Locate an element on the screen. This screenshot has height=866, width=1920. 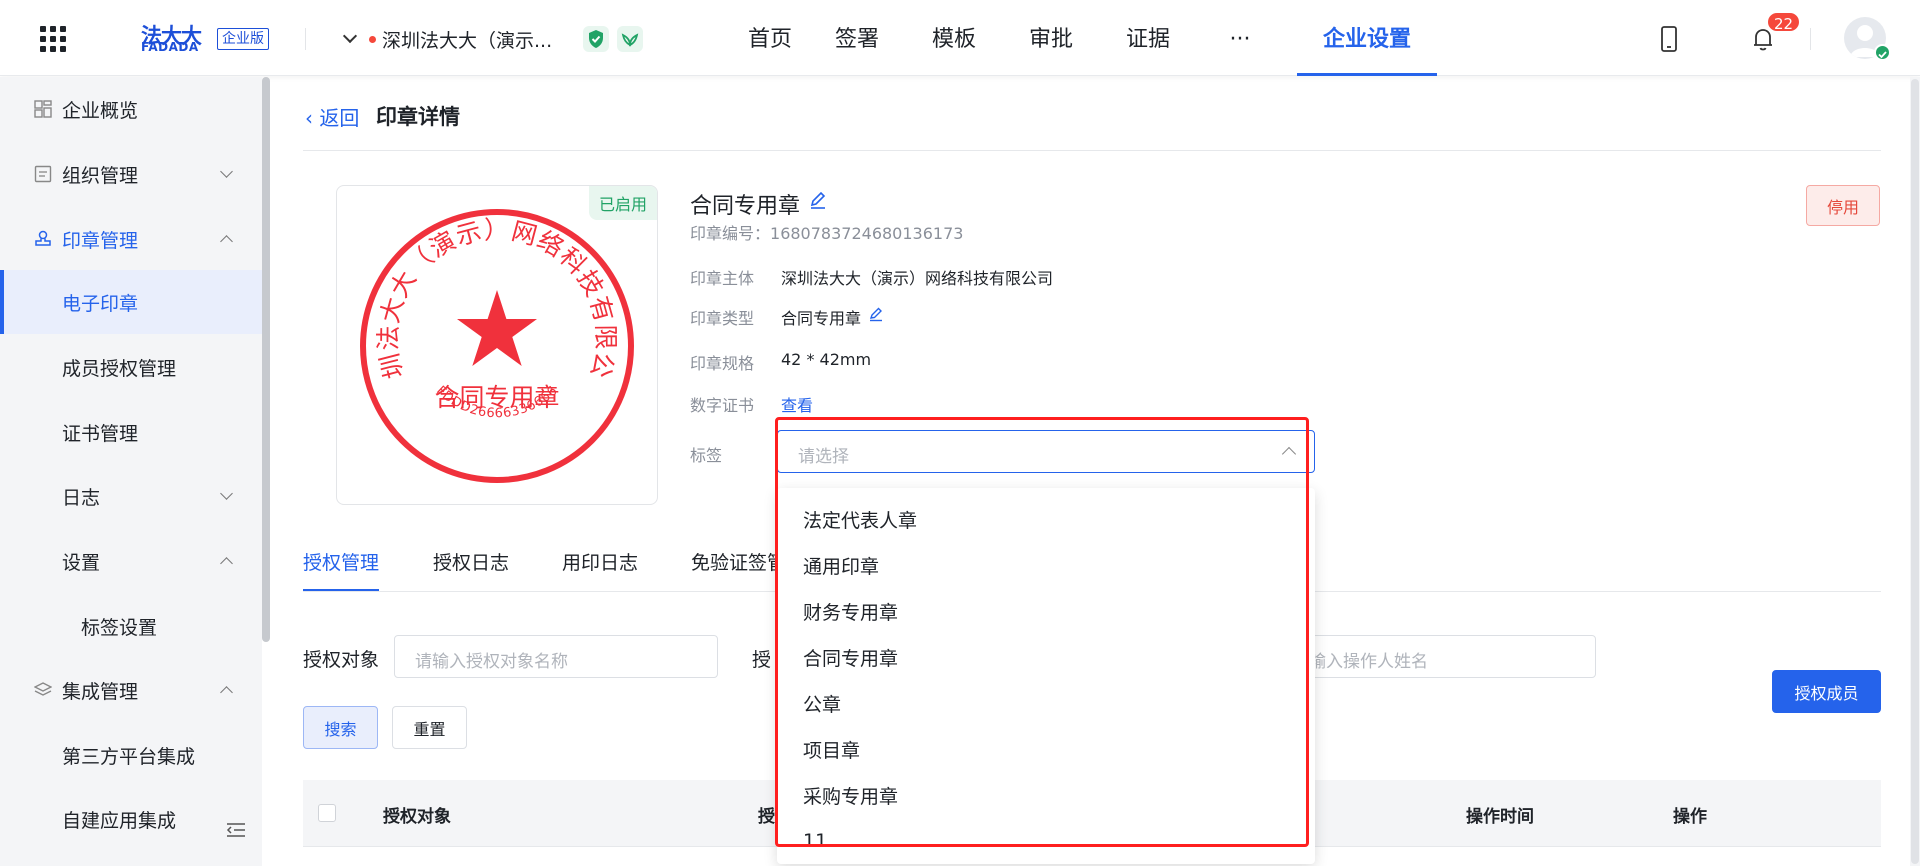
target-search-input: 请输入授权对象名称 is located at coordinates (556, 656).